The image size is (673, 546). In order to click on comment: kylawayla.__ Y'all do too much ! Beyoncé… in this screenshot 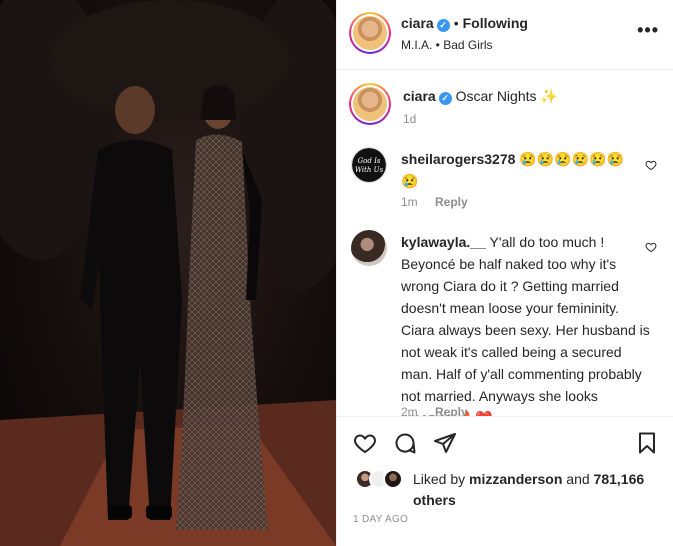, I will do `click(526, 323)`.